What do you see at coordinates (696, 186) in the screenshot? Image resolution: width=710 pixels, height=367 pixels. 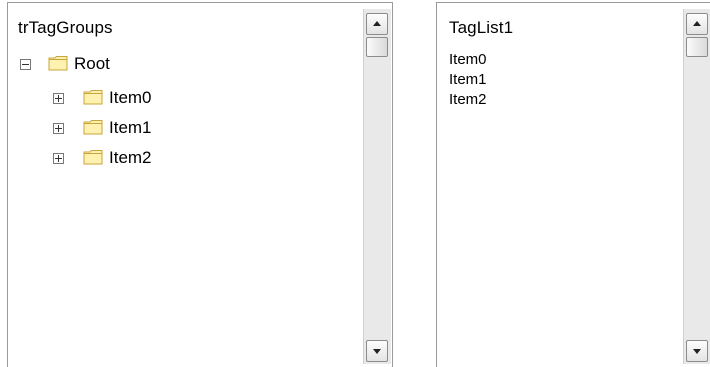 I see `list-scrollbar` at bounding box center [696, 186].